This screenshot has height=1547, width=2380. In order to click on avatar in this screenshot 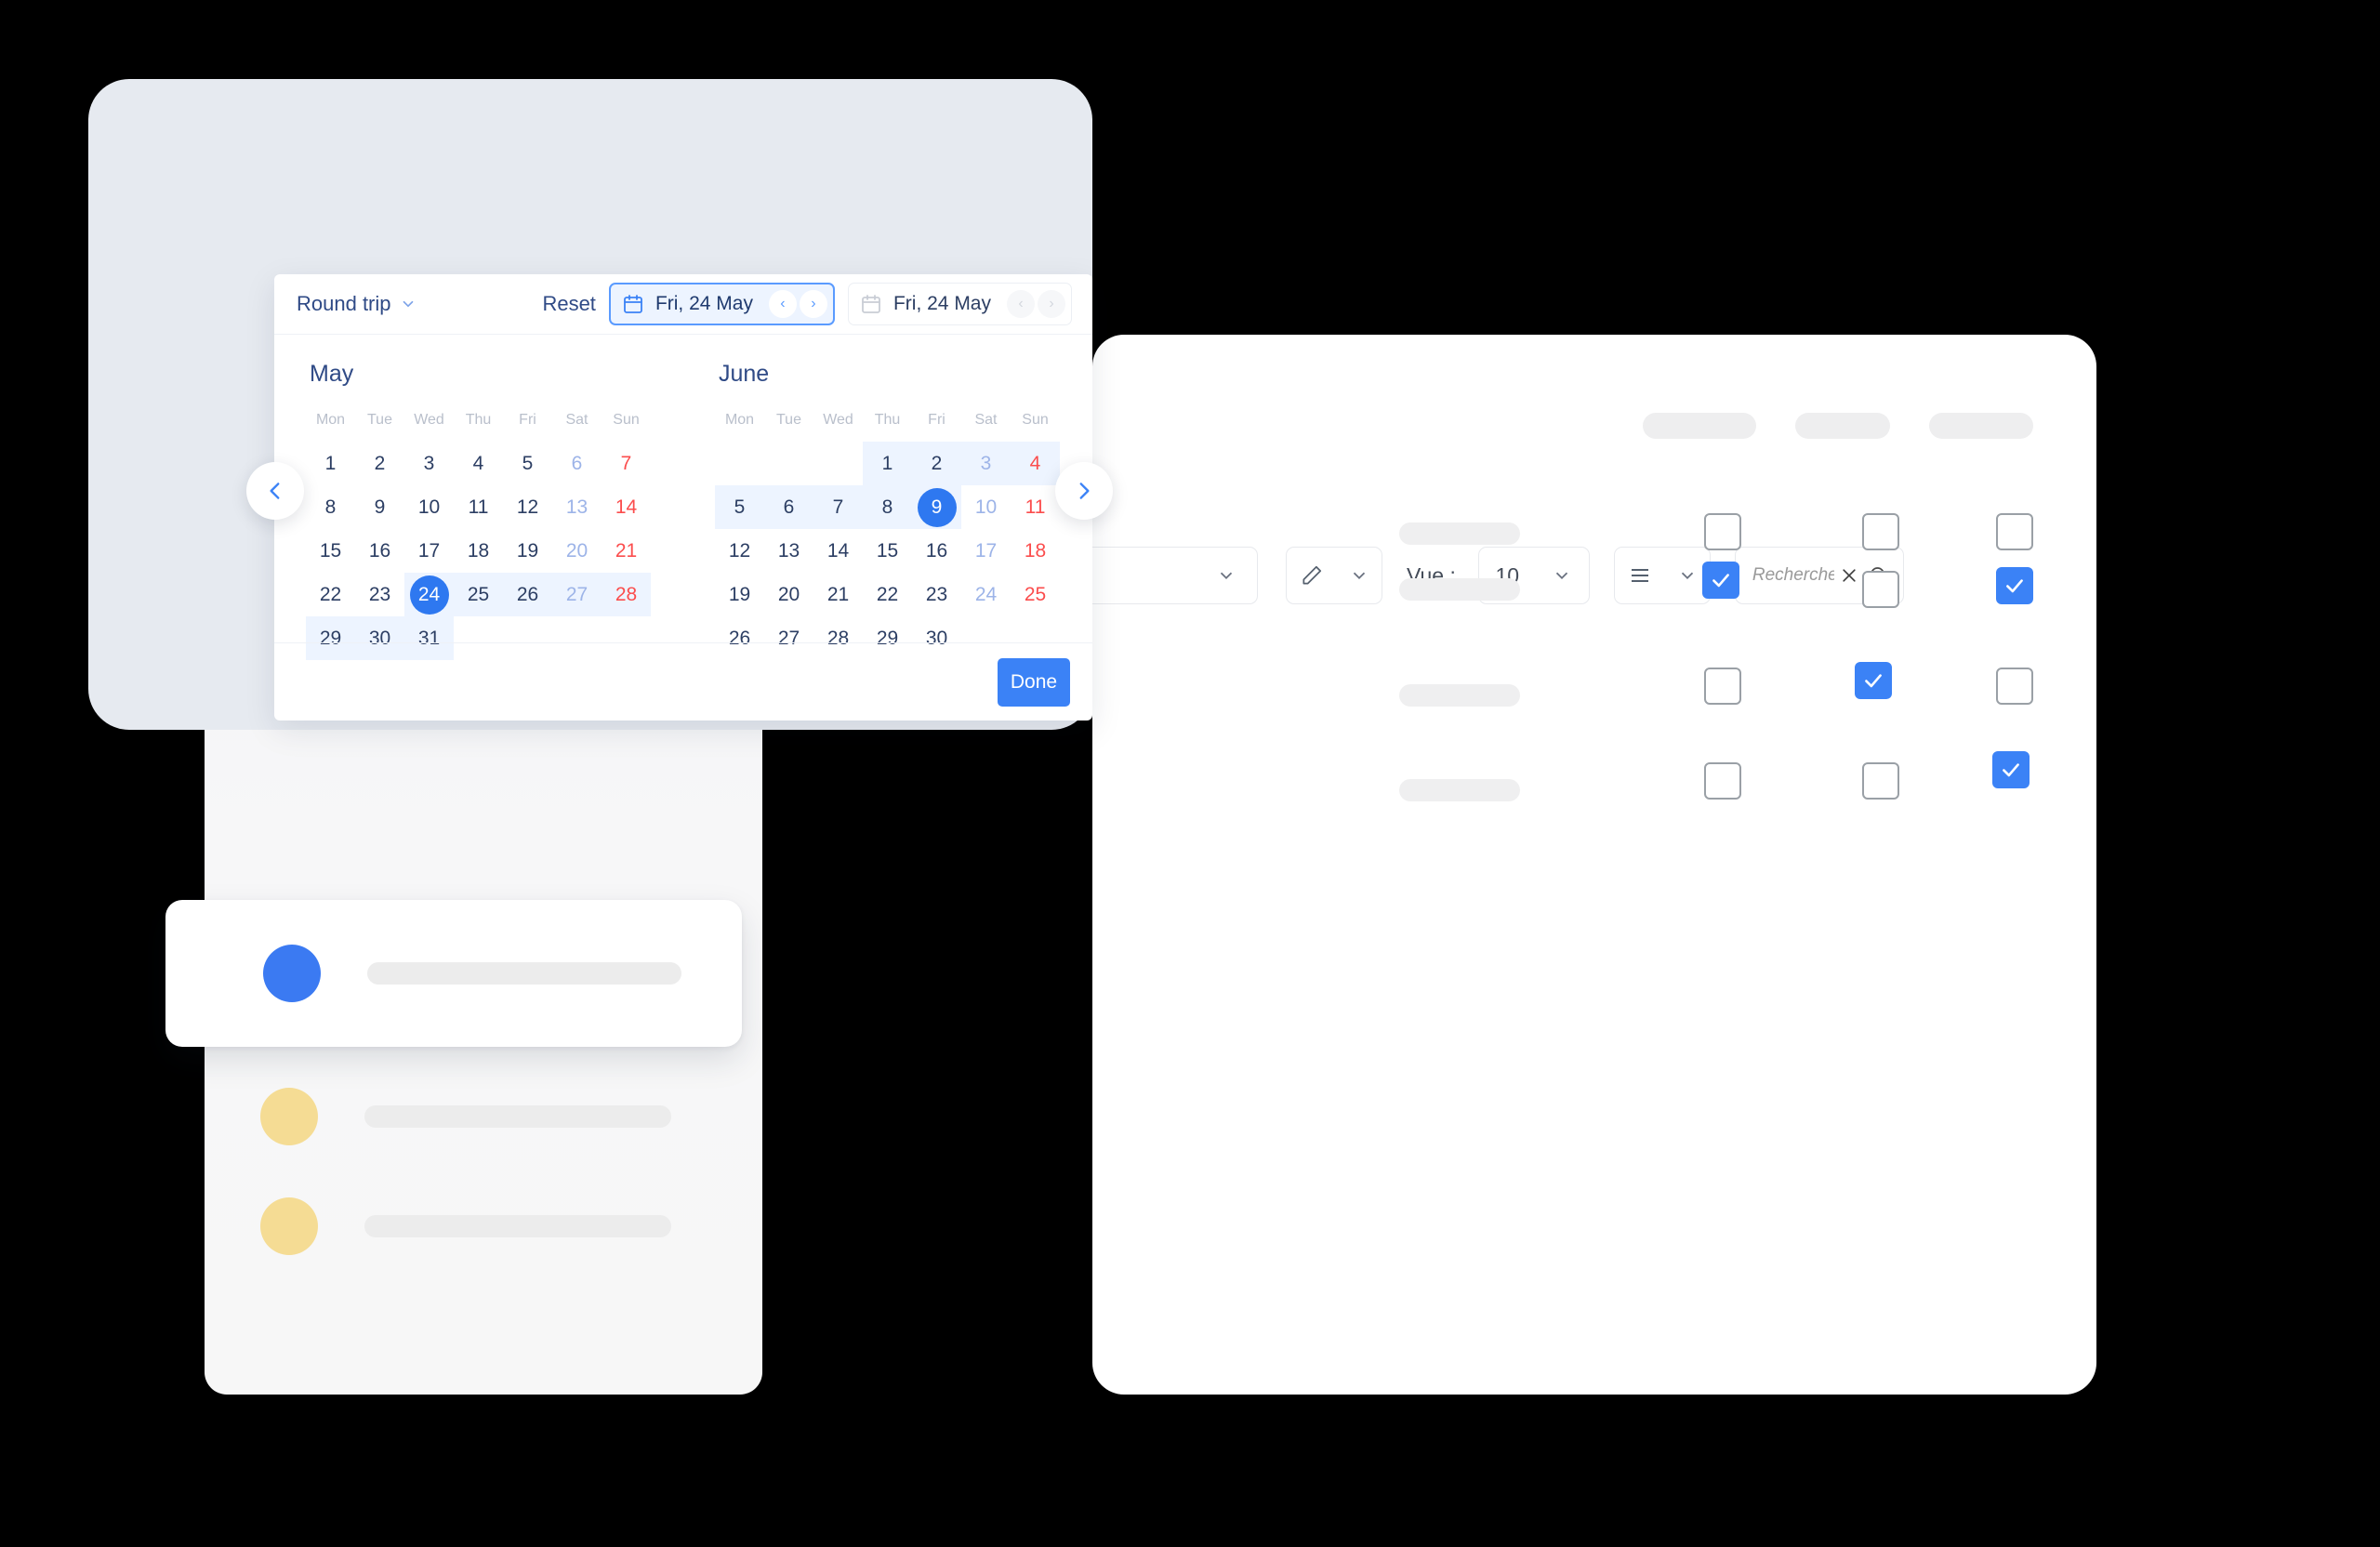, I will do `click(289, 1226)`.